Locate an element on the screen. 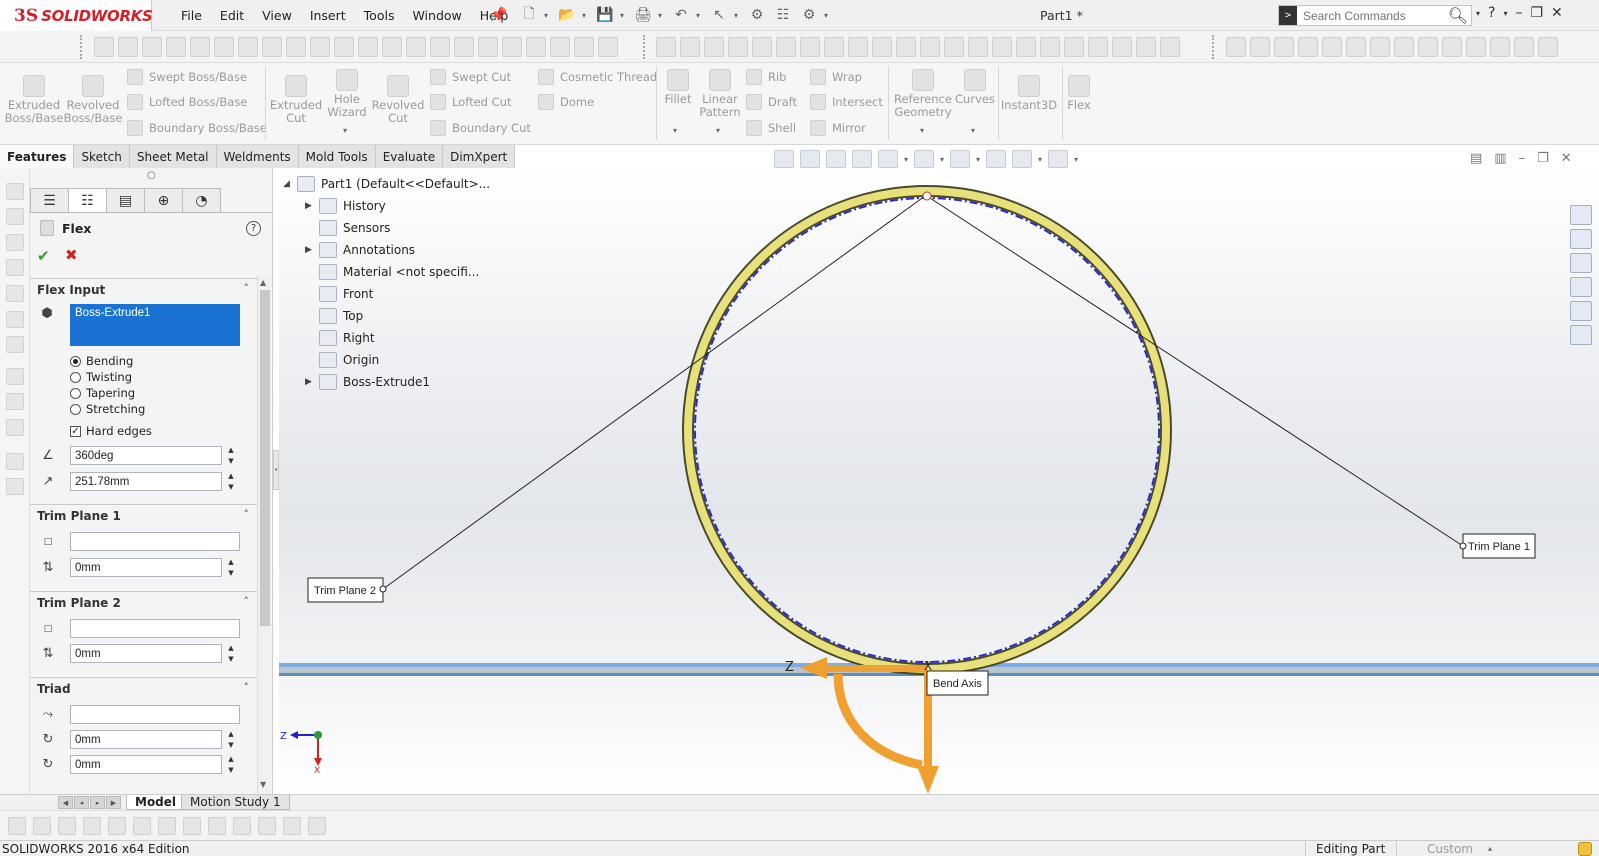 This screenshot has height=856, width=1599. panel-grip-icon: ○ is located at coordinates (151, 175).